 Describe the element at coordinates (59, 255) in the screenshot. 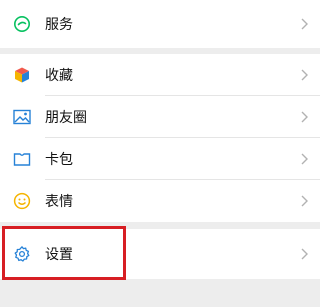

I see `menu-item-label: 设置` at that location.